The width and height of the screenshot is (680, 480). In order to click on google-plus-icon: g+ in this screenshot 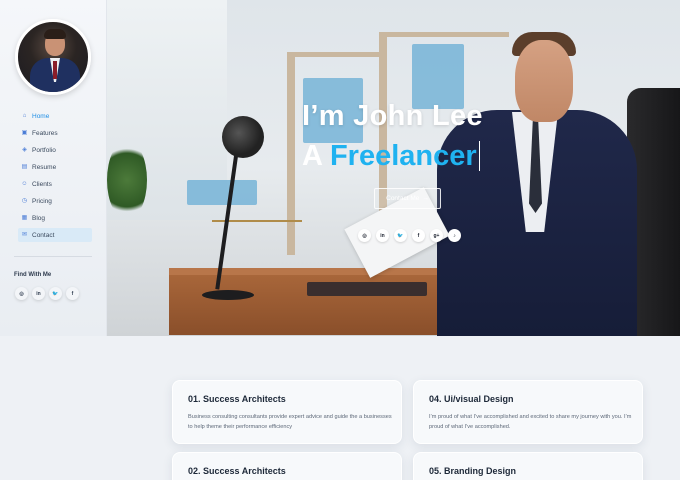, I will do `click(436, 235)`.